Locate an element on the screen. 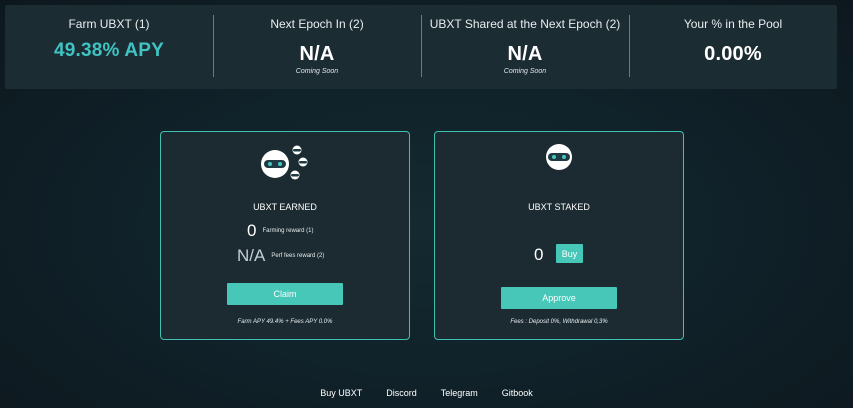  footer-link-discord: Discord is located at coordinates (401, 393).